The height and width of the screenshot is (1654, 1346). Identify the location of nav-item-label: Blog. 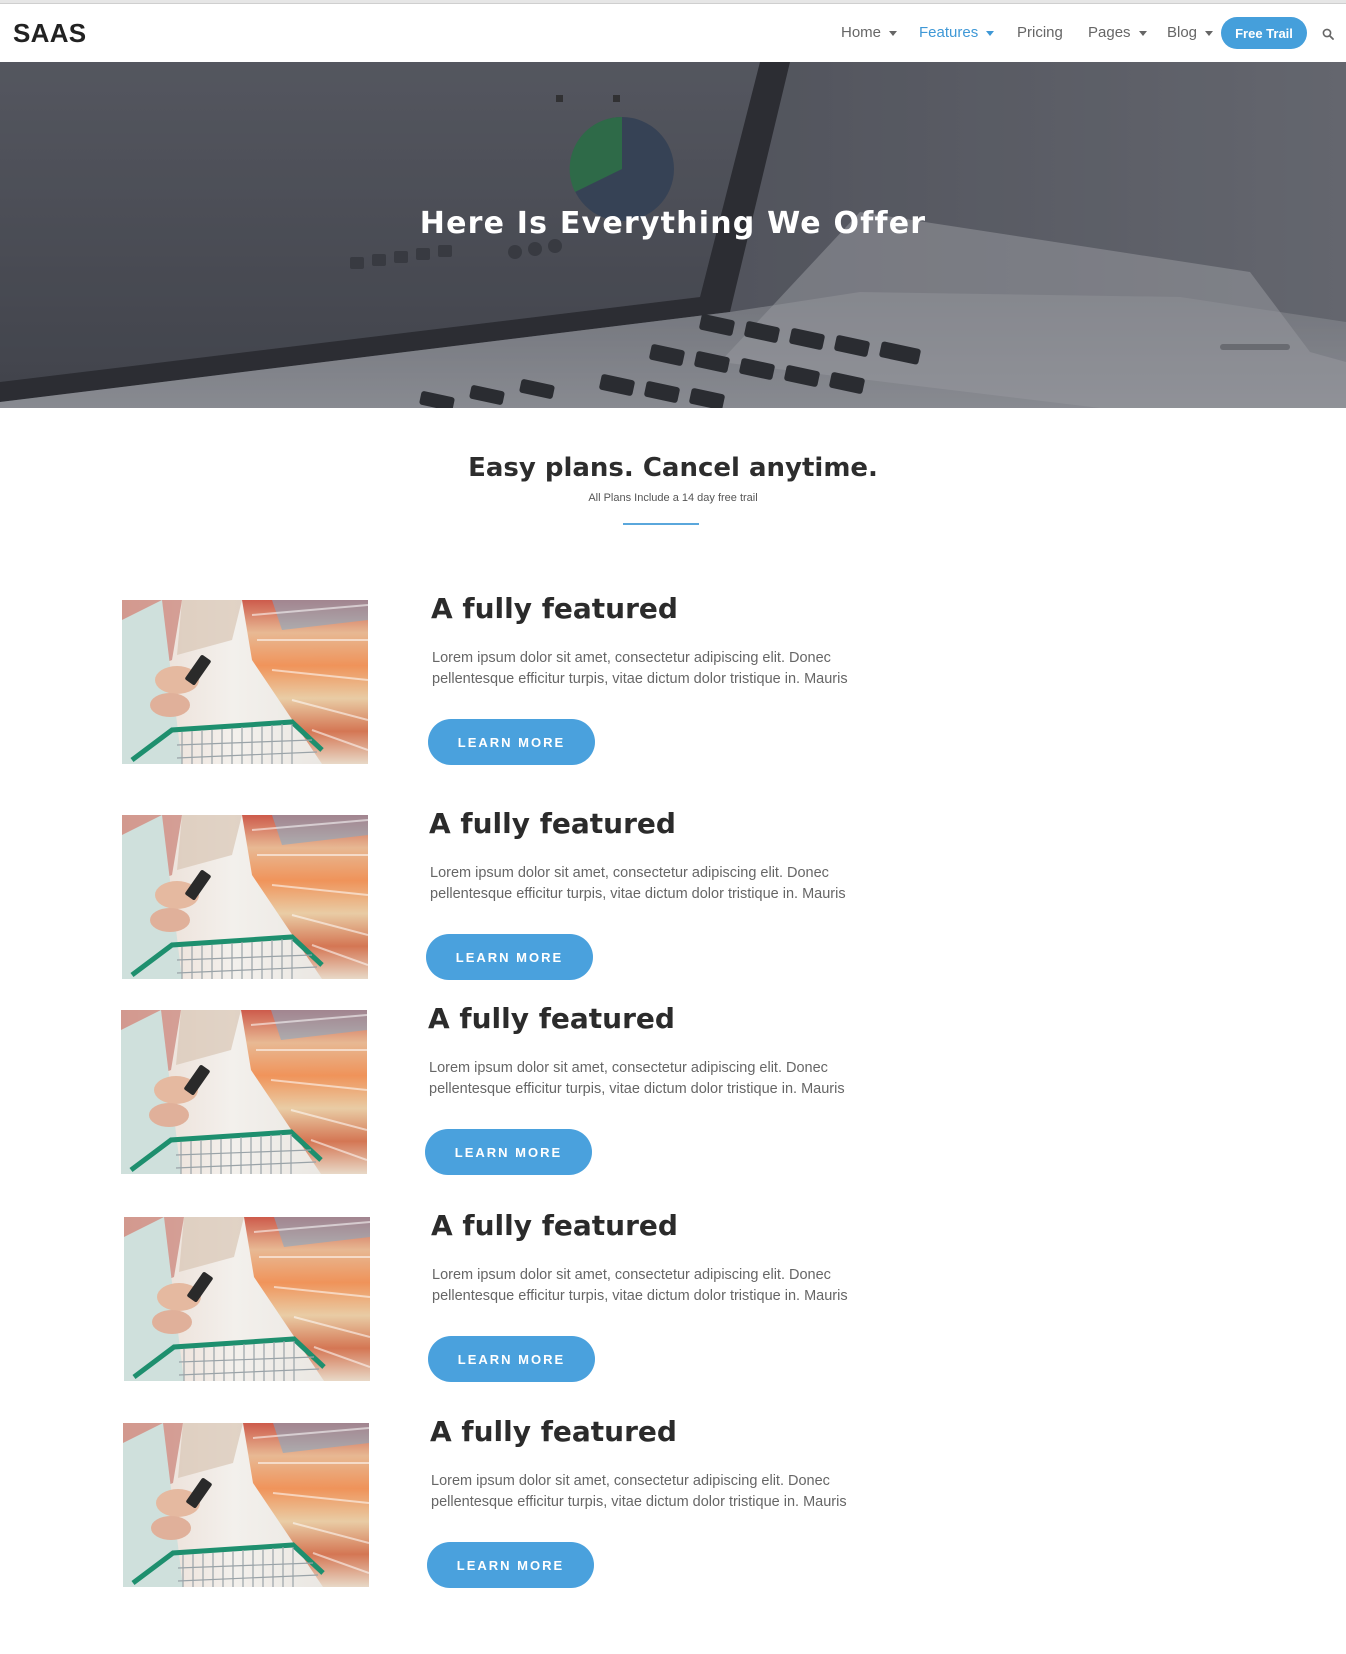
(1182, 32).